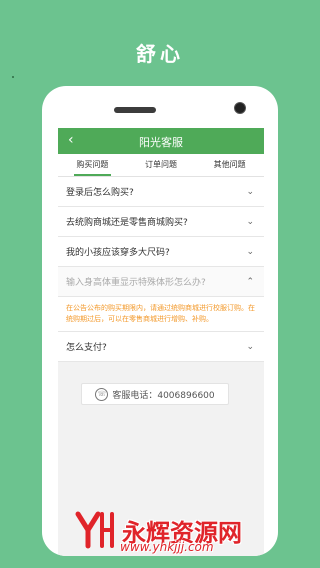 The height and width of the screenshot is (568, 320). What do you see at coordinates (135, 110) in the screenshot?
I see `speaker-grille` at bounding box center [135, 110].